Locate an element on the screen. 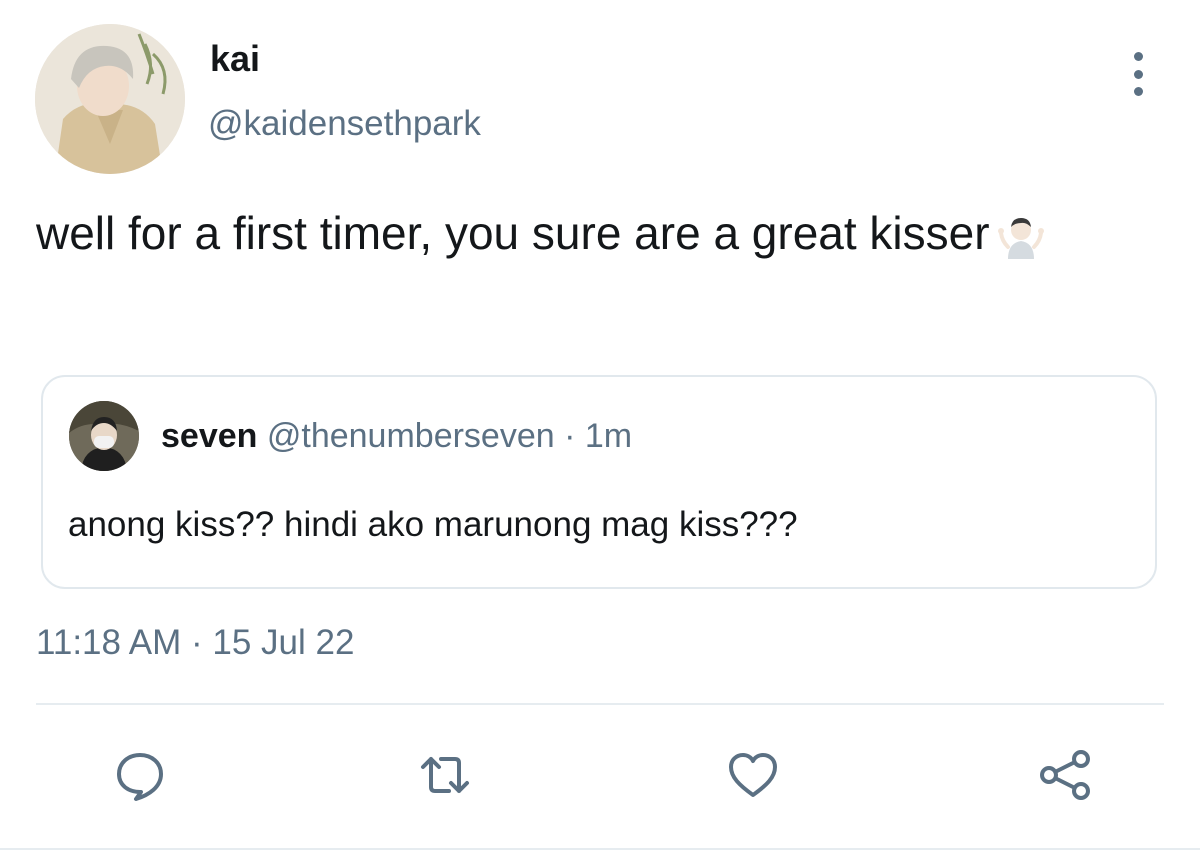 This screenshot has height=861, width=1200. retweet-icon is located at coordinates (445, 775).